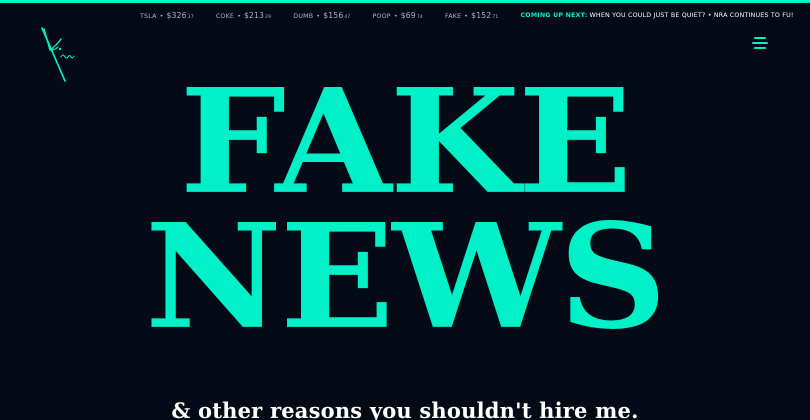  I want to click on ticker-price: $69, so click(408, 15).